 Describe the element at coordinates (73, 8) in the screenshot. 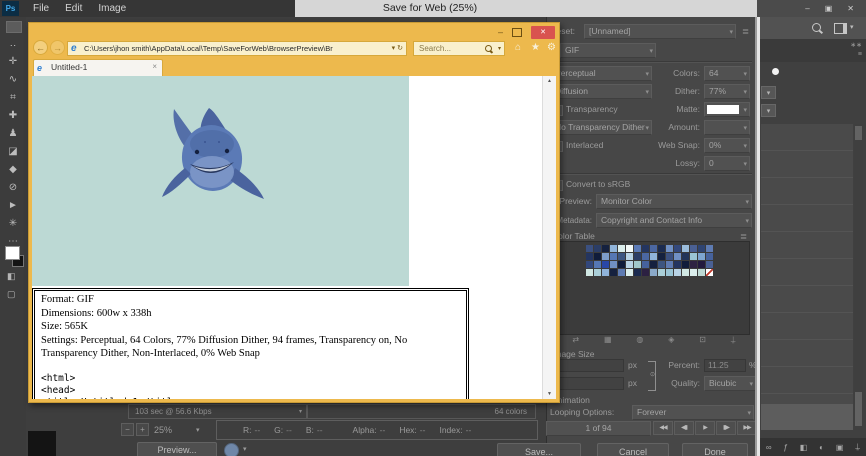

I see `menu-edit: Edit` at that location.